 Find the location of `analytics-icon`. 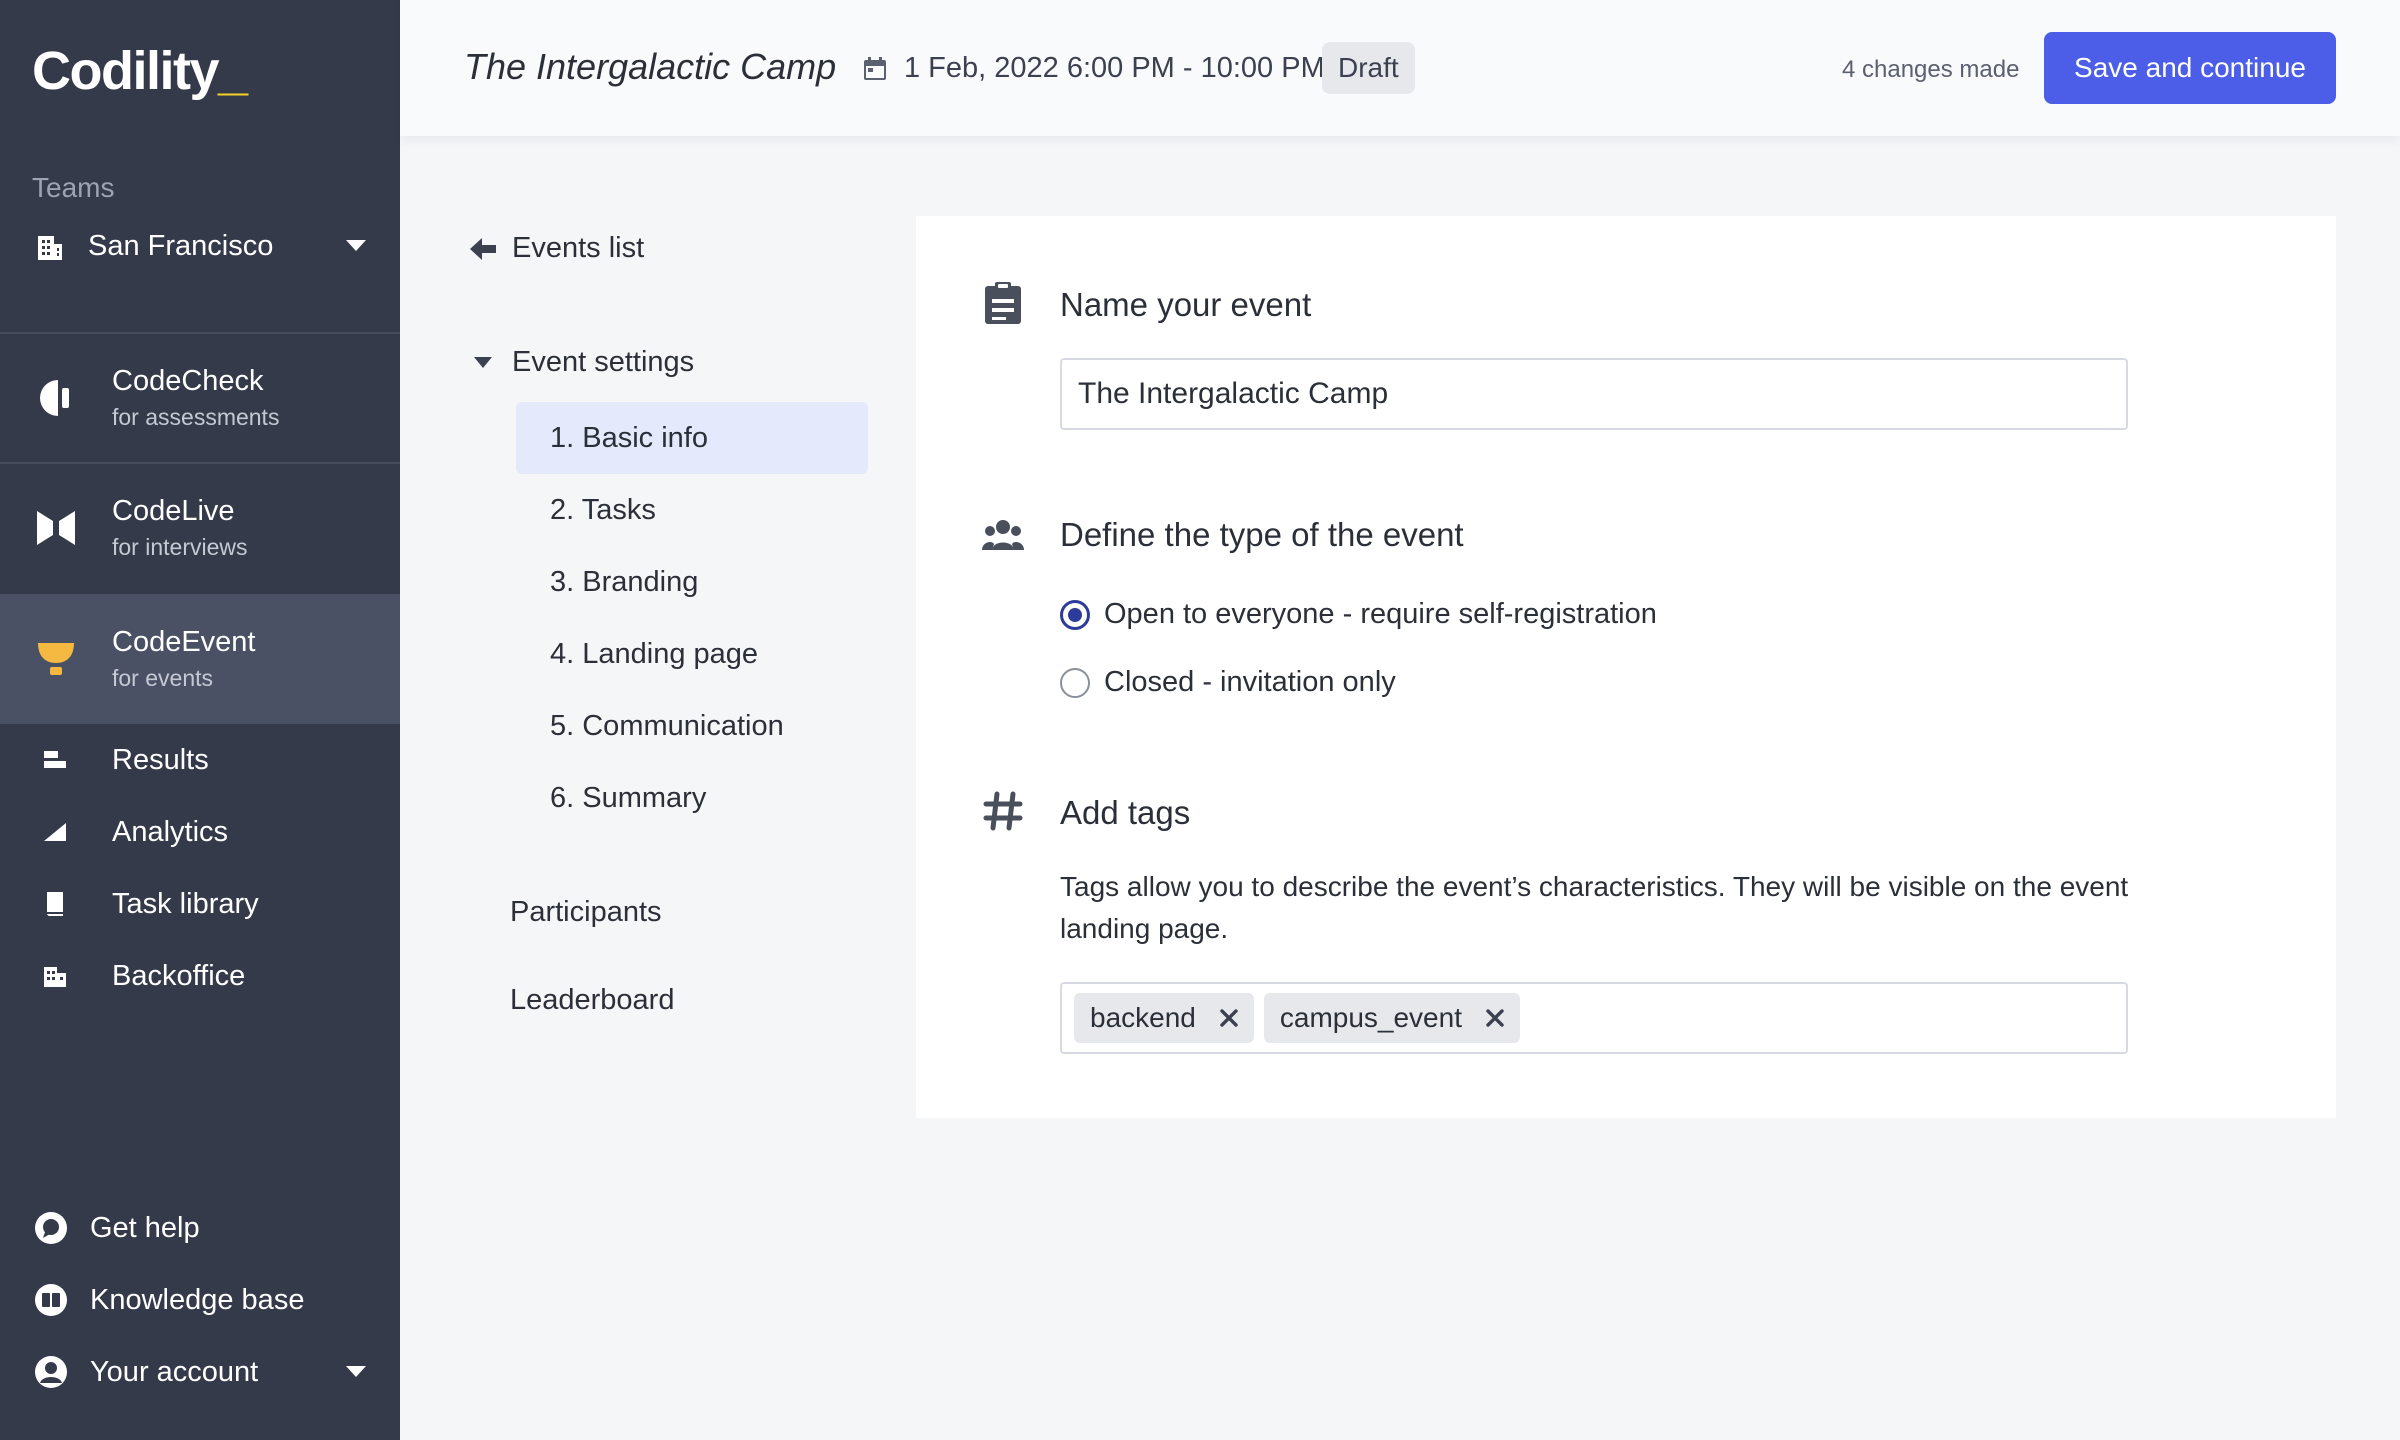

analytics-icon is located at coordinates (55, 832).